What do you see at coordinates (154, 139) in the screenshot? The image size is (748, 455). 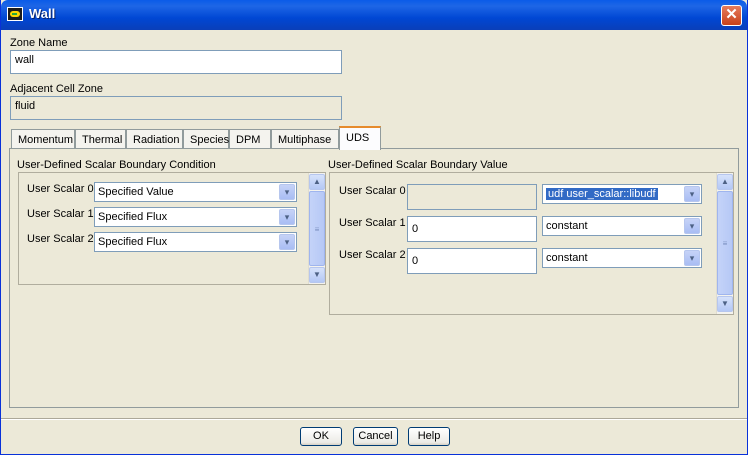 I see `tab-radiation: Radiation` at bounding box center [154, 139].